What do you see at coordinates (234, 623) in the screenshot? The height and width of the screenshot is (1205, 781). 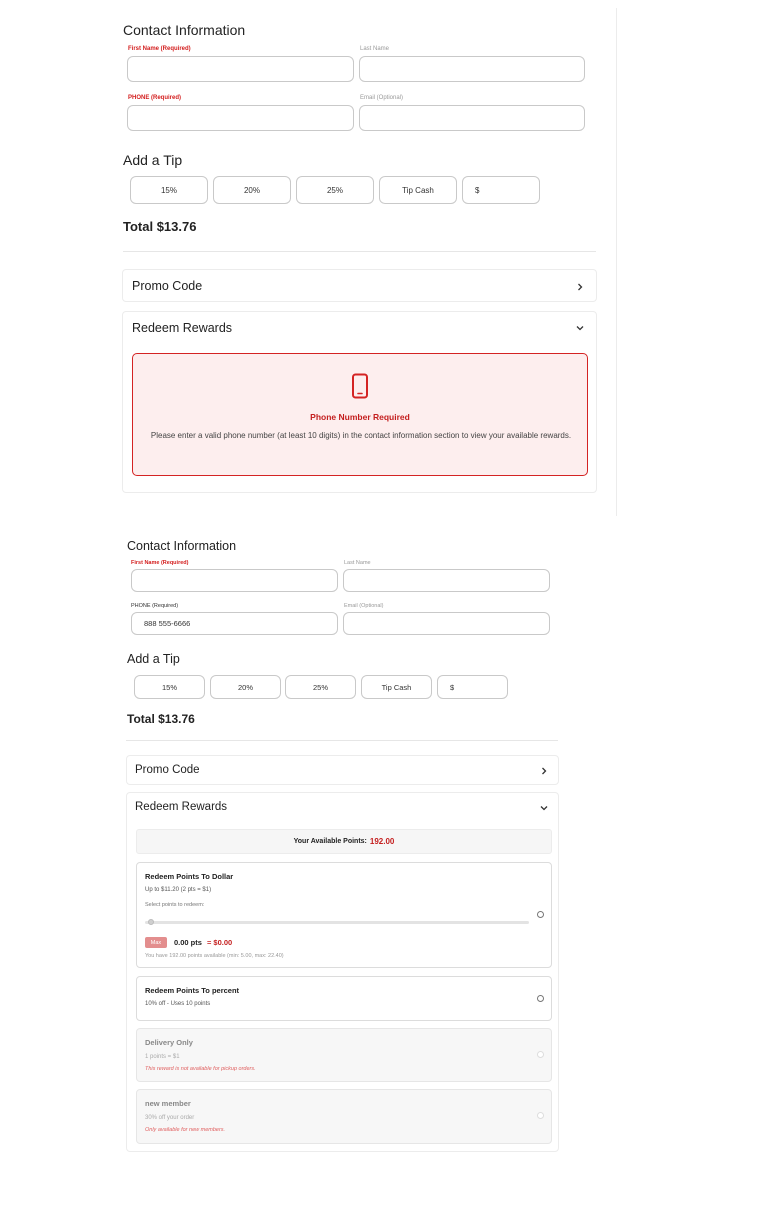 I see `phone-input: 888 555-6666` at bounding box center [234, 623].